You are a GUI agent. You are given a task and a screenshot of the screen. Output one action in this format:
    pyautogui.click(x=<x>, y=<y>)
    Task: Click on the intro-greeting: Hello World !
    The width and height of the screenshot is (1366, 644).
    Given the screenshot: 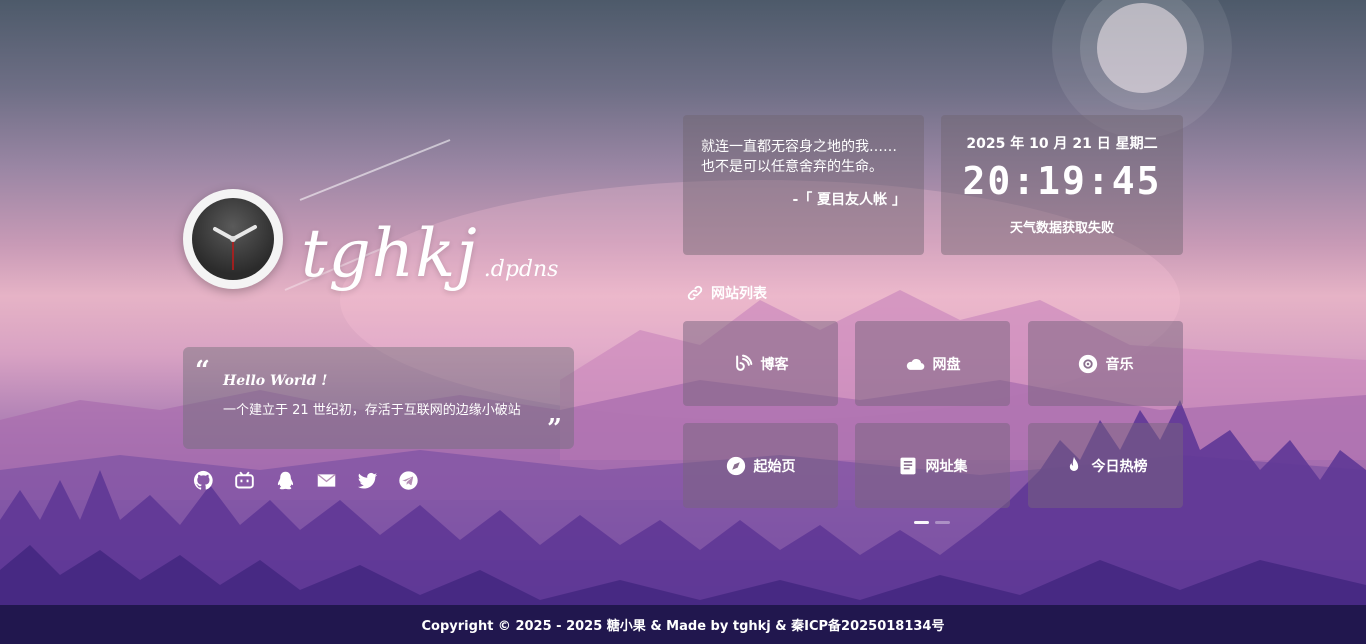 What is the action you would take?
    pyautogui.click(x=275, y=381)
    